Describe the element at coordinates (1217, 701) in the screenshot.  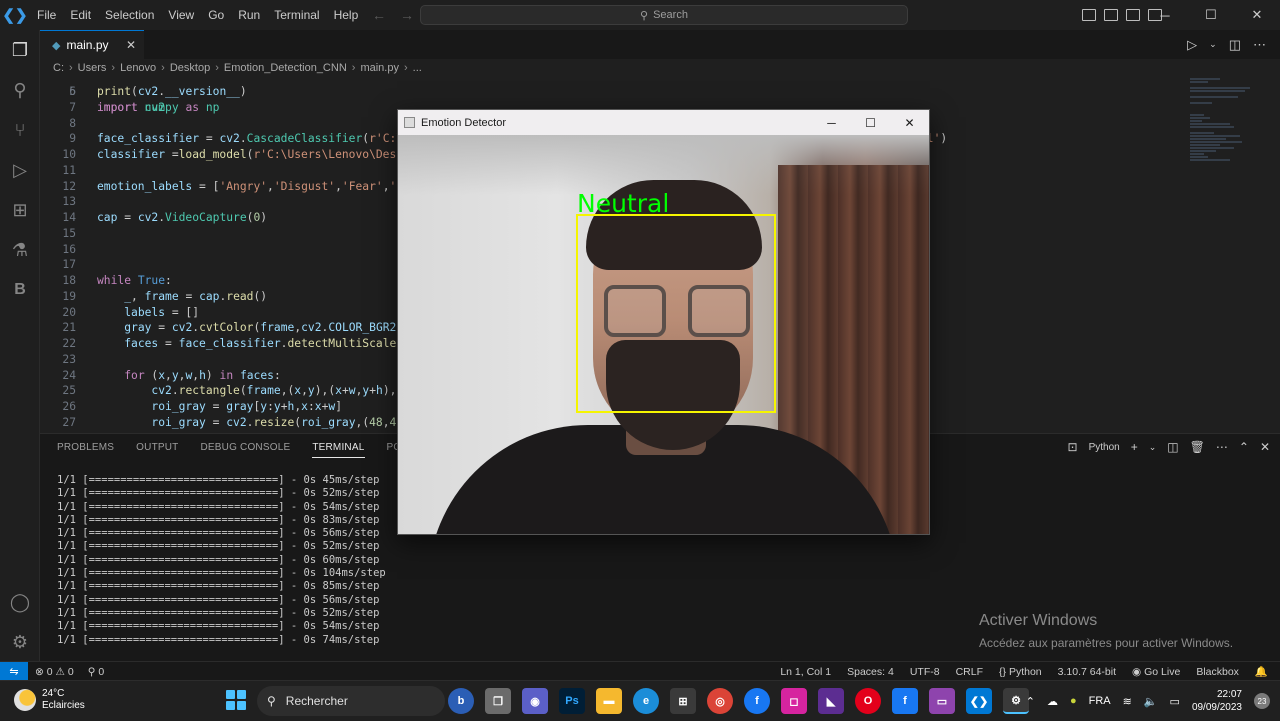
I see `clock: 22:07 09/09/2023` at that location.